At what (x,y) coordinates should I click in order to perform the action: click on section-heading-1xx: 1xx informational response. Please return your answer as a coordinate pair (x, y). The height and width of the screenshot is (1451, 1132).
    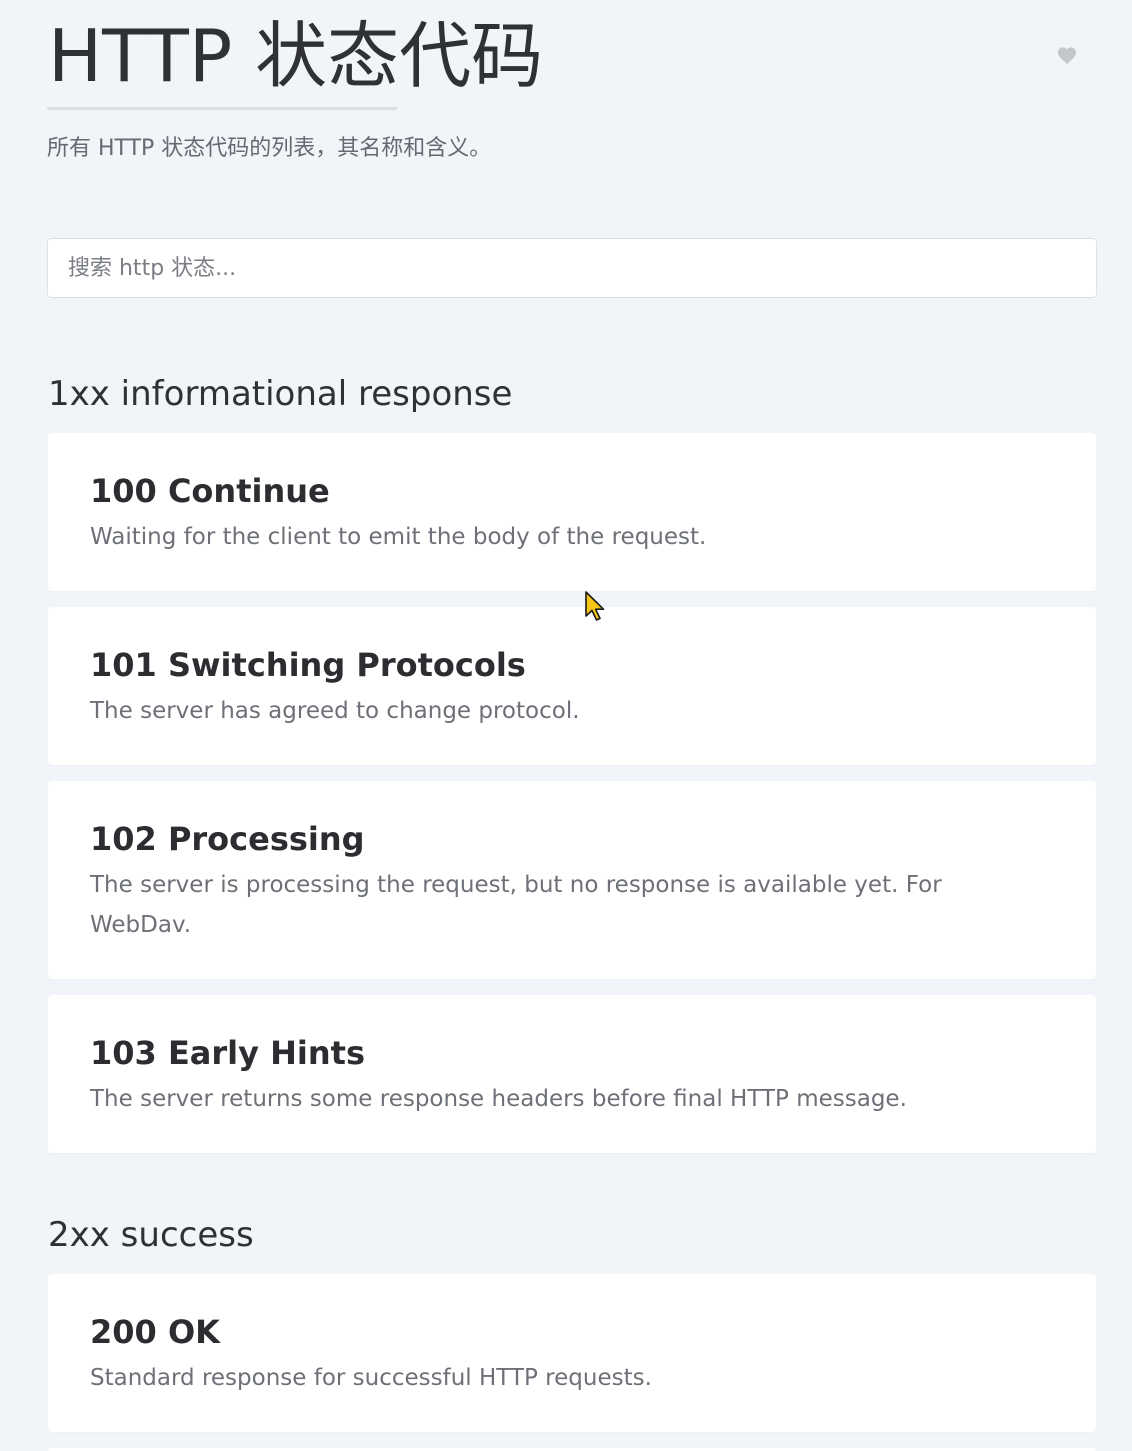
    Looking at the image, I should click on (280, 394).